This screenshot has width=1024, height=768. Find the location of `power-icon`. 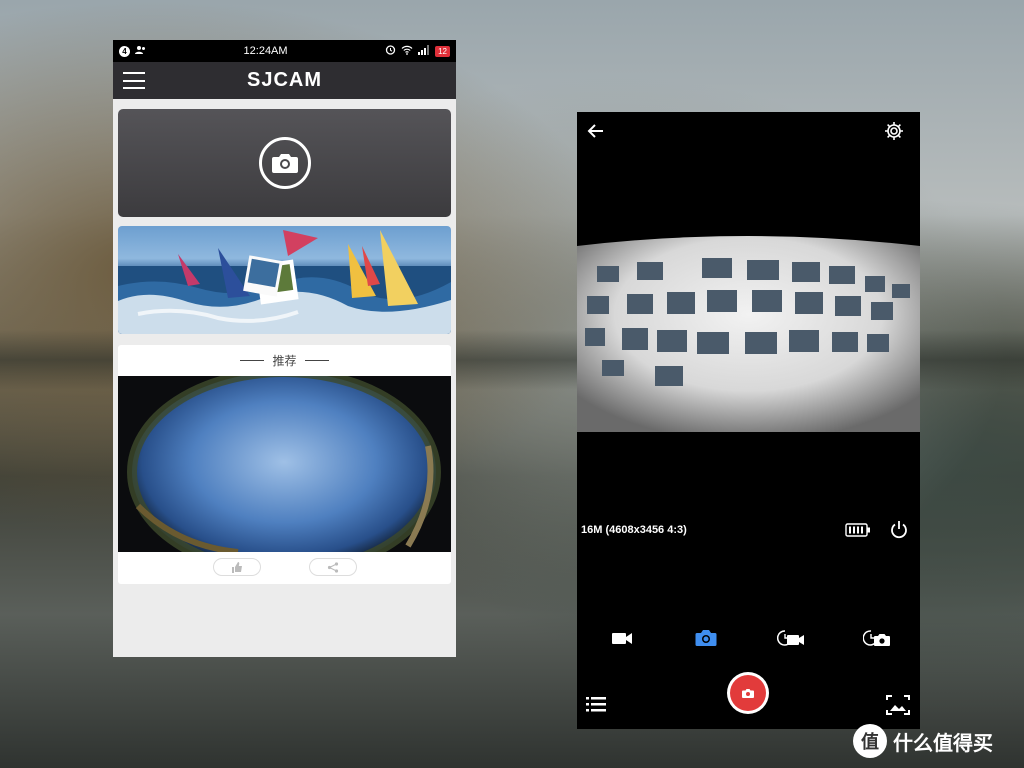

power-icon is located at coordinates (899, 530).